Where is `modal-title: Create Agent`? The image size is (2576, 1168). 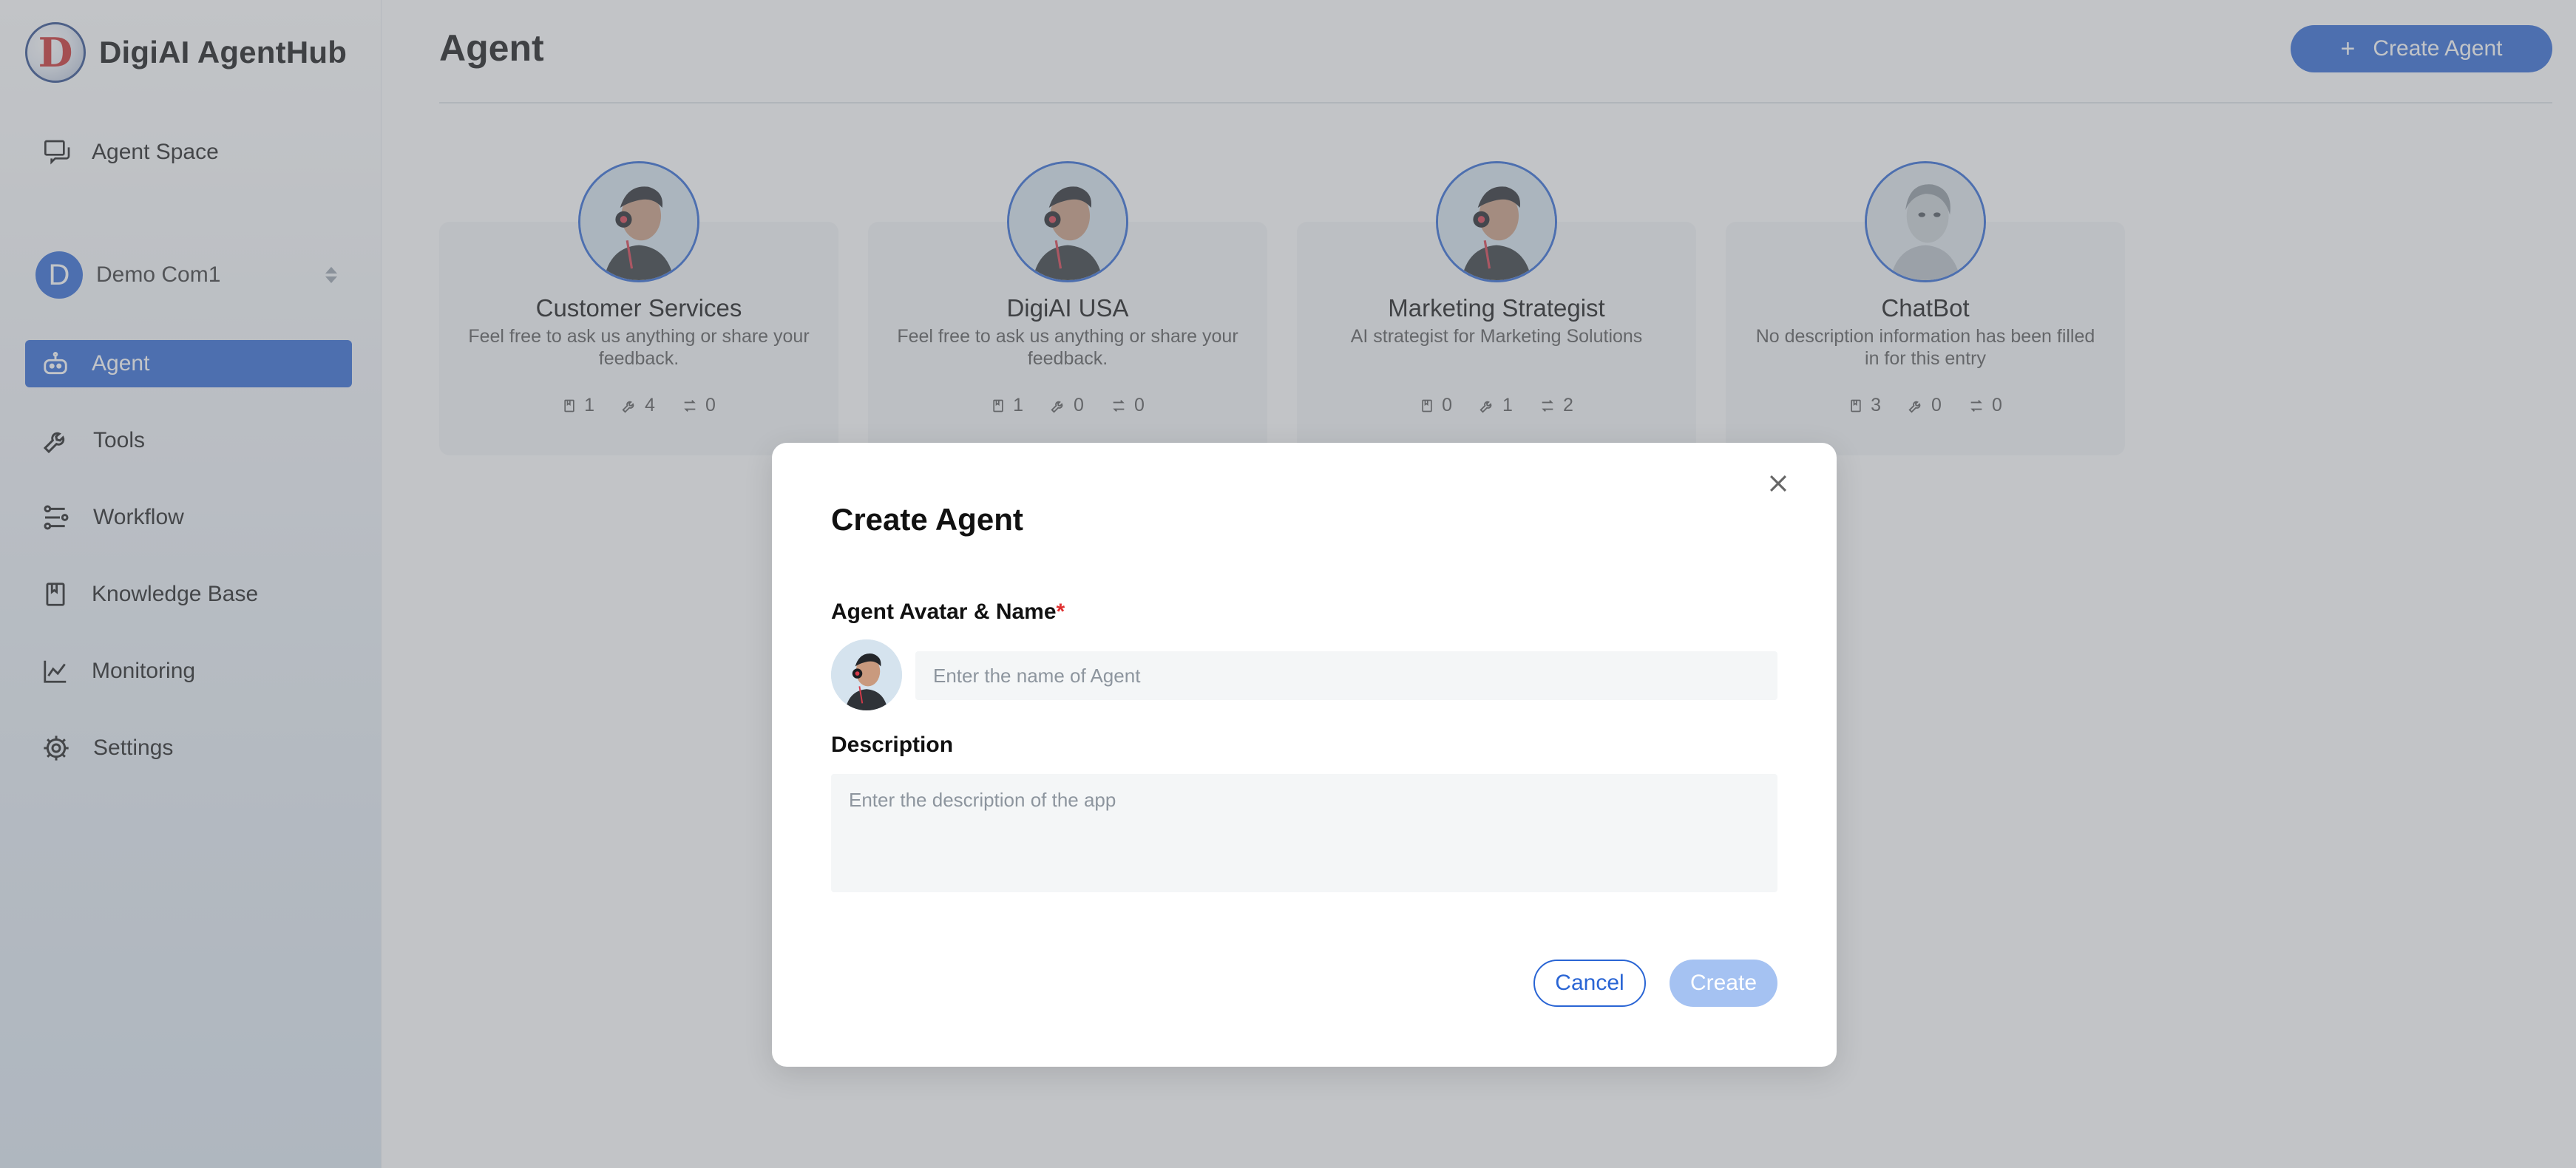 modal-title: Create Agent is located at coordinates (927, 519).